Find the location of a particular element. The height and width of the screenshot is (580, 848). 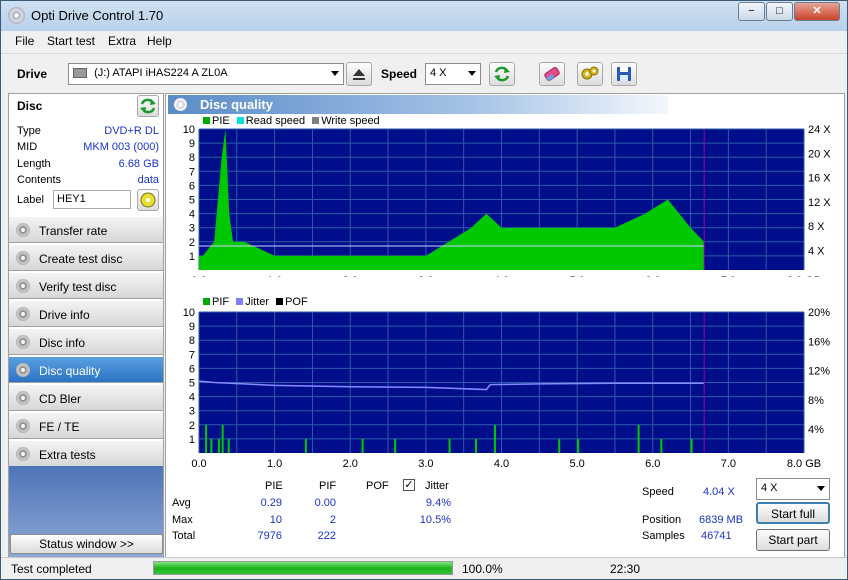

x-tick-label: 5.0 is located at coordinates (576, 276).